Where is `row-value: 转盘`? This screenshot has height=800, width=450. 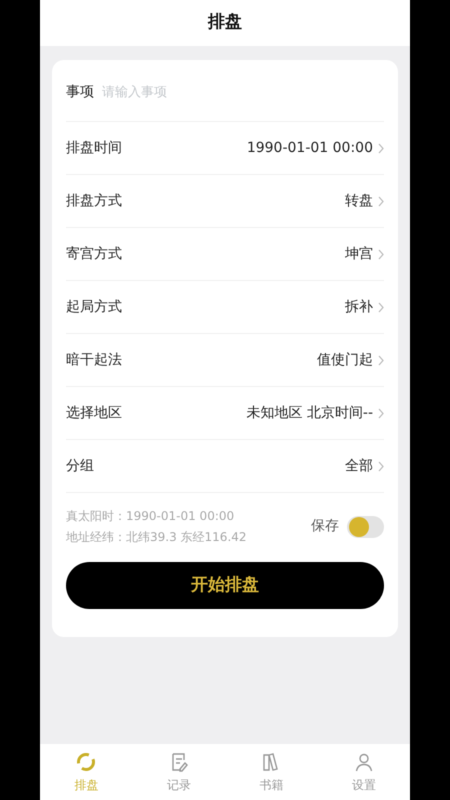 row-value: 转盘 is located at coordinates (359, 201).